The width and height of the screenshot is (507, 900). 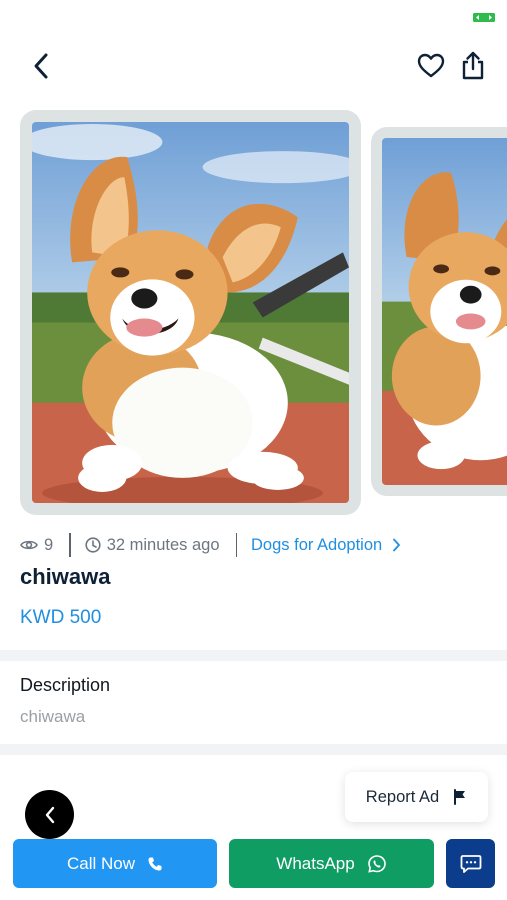 I want to click on gallery-image-next, so click(x=439, y=311).